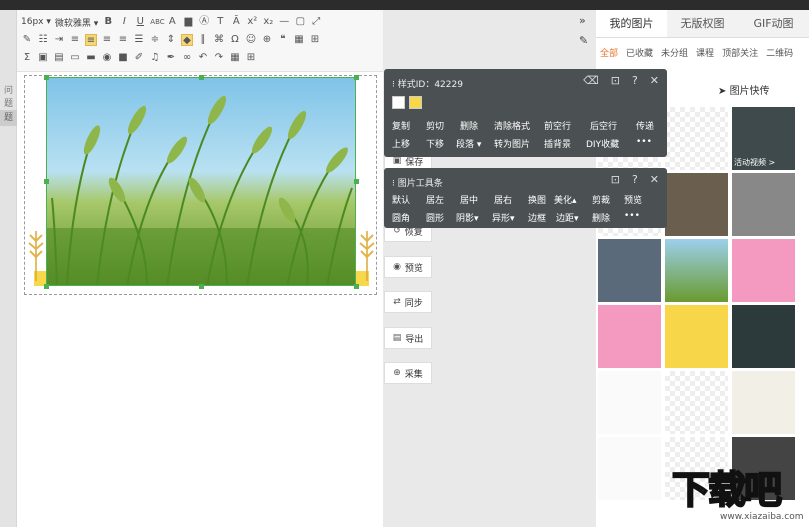 This screenshot has height=527, width=809. What do you see at coordinates (219, 58) in the screenshot?
I see `redo-icon: ↷` at bounding box center [219, 58].